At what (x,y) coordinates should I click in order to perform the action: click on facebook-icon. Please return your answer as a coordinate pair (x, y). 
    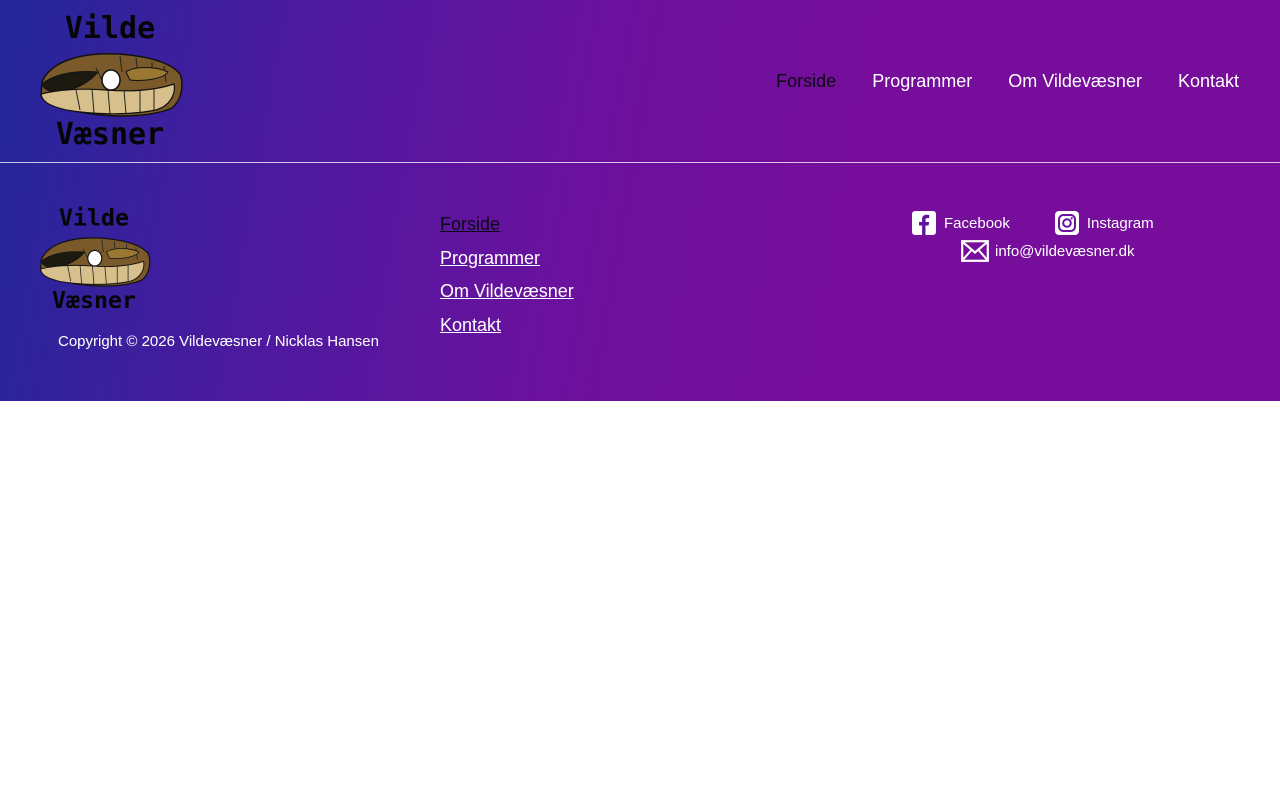
    Looking at the image, I should click on (924, 223).